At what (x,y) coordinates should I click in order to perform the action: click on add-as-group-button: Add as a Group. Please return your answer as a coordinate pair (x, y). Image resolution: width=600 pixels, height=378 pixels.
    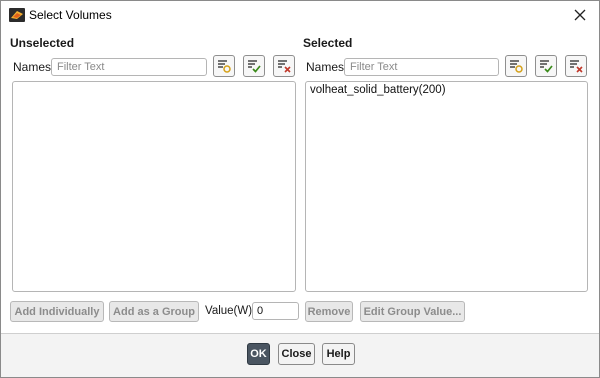
    Looking at the image, I should click on (154, 311).